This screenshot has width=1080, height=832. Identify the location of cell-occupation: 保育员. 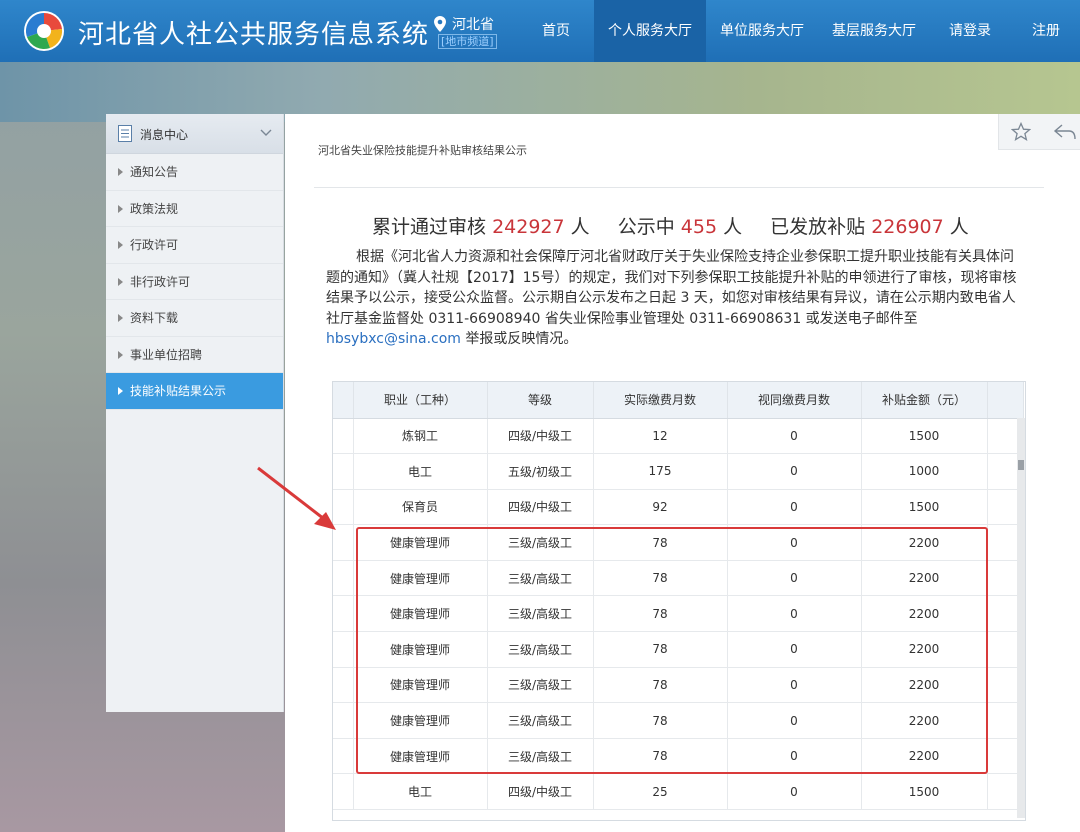
(420, 507).